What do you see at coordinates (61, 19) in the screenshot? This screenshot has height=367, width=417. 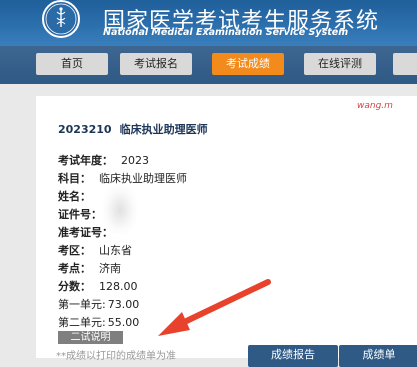 I see `exam-center-seal-icon` at bounding box center [61, 19].